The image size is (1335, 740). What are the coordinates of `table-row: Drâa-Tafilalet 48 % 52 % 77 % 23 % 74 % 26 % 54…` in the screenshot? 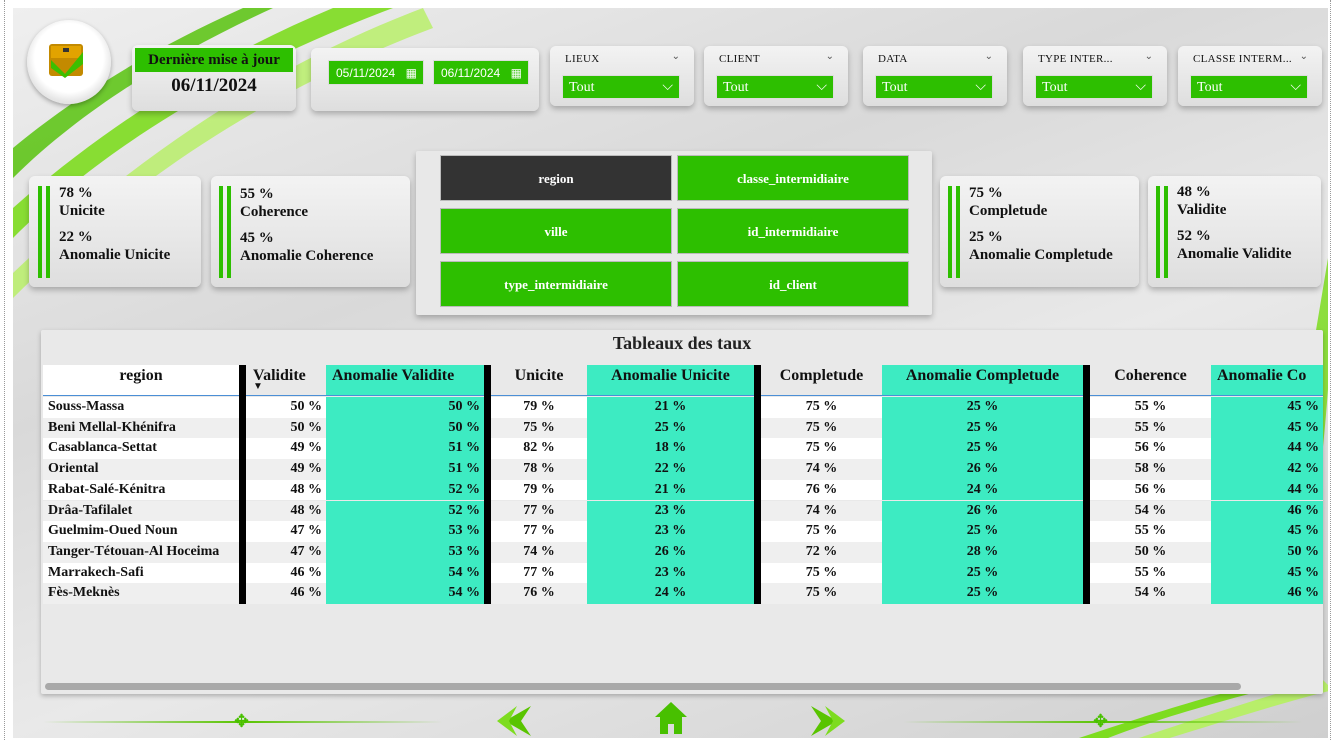 It's located at (683, 511).